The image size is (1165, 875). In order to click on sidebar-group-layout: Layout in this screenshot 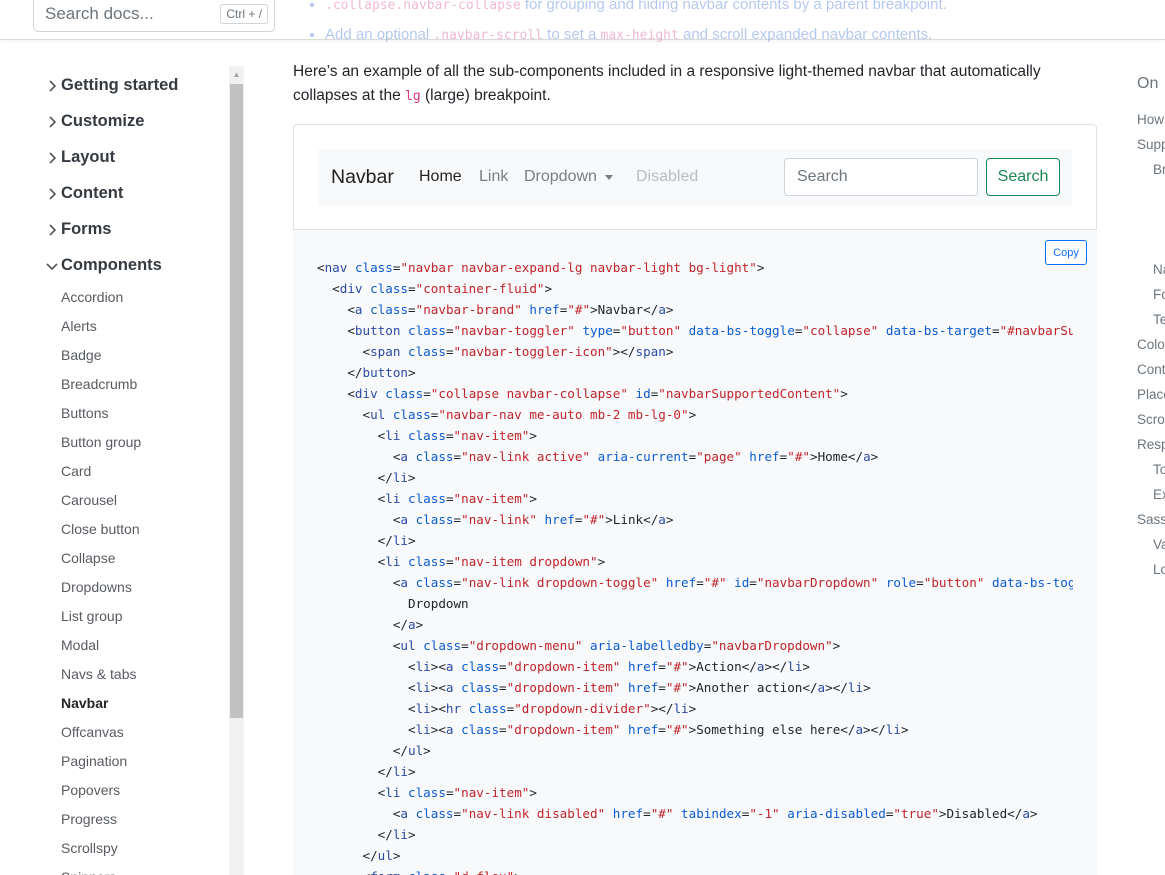, I will do `click(79, 157)`.